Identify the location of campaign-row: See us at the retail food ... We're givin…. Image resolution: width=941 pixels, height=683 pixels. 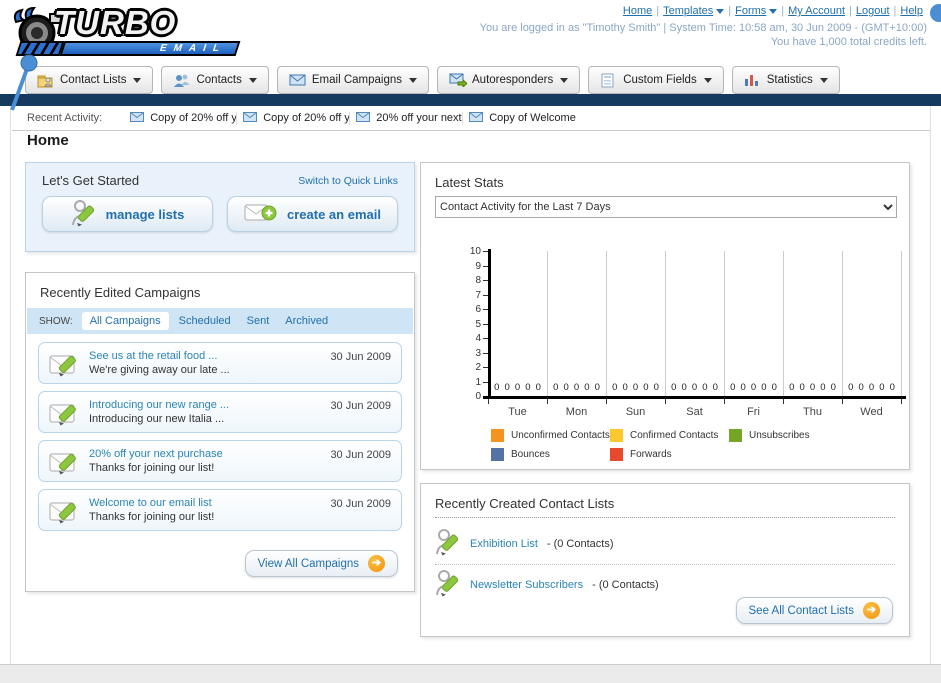
(220, 363).